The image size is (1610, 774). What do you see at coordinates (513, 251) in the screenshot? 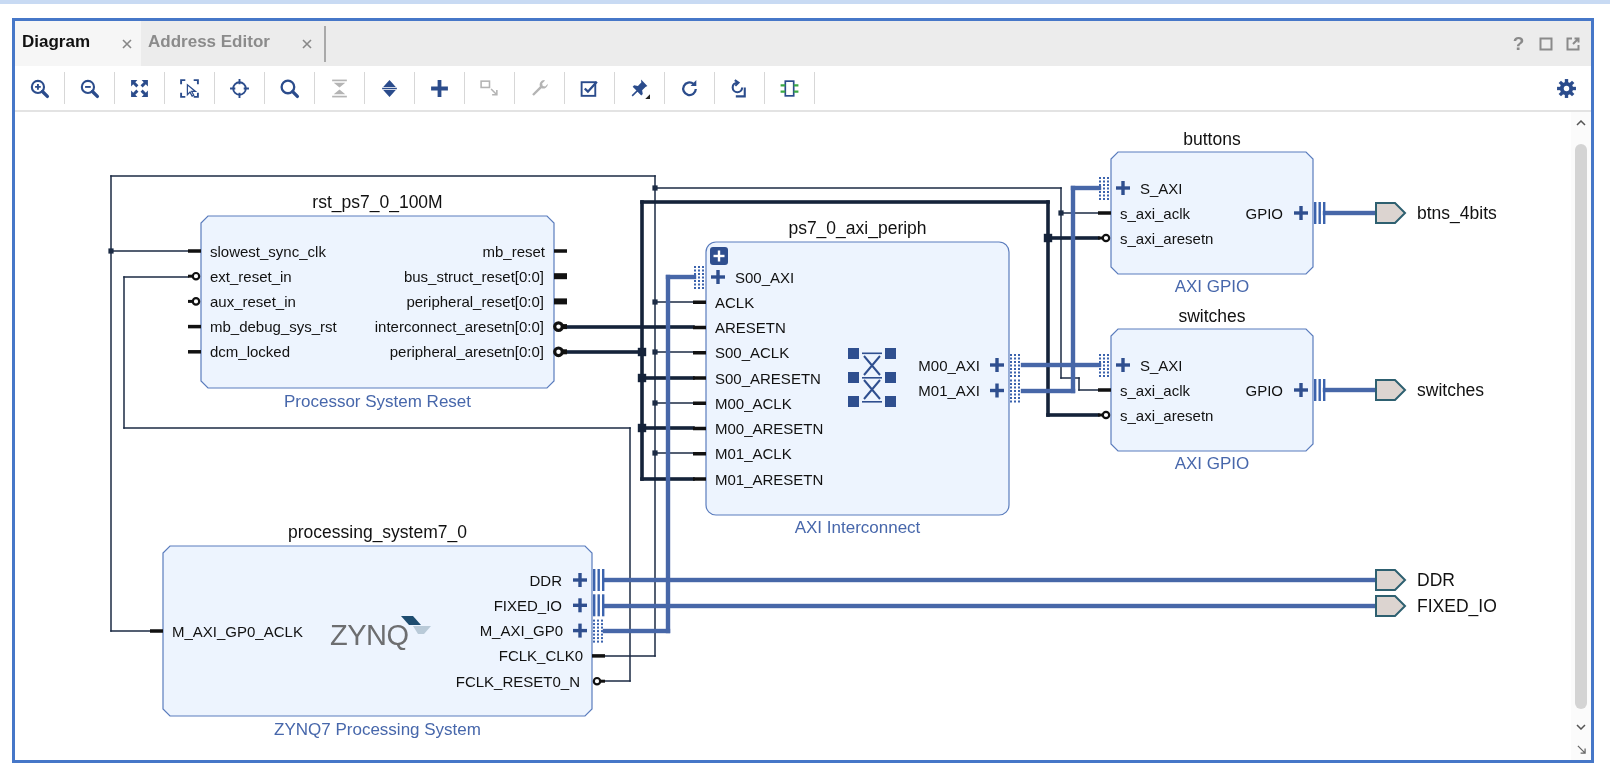
I see `pin-label: mb_reset` at bounding box center [513, 251].